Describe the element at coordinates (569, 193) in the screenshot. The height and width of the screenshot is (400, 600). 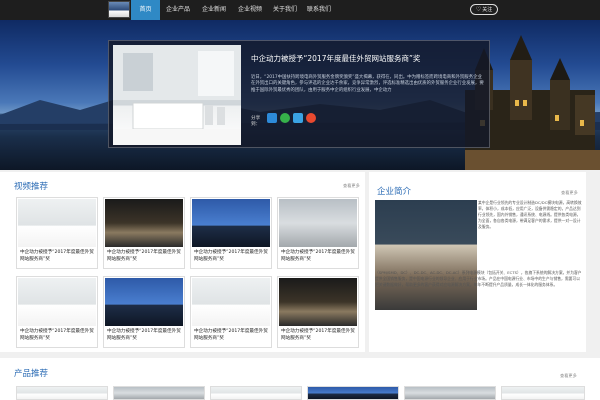
I see `intro-more-link: 查看更多` at that location.